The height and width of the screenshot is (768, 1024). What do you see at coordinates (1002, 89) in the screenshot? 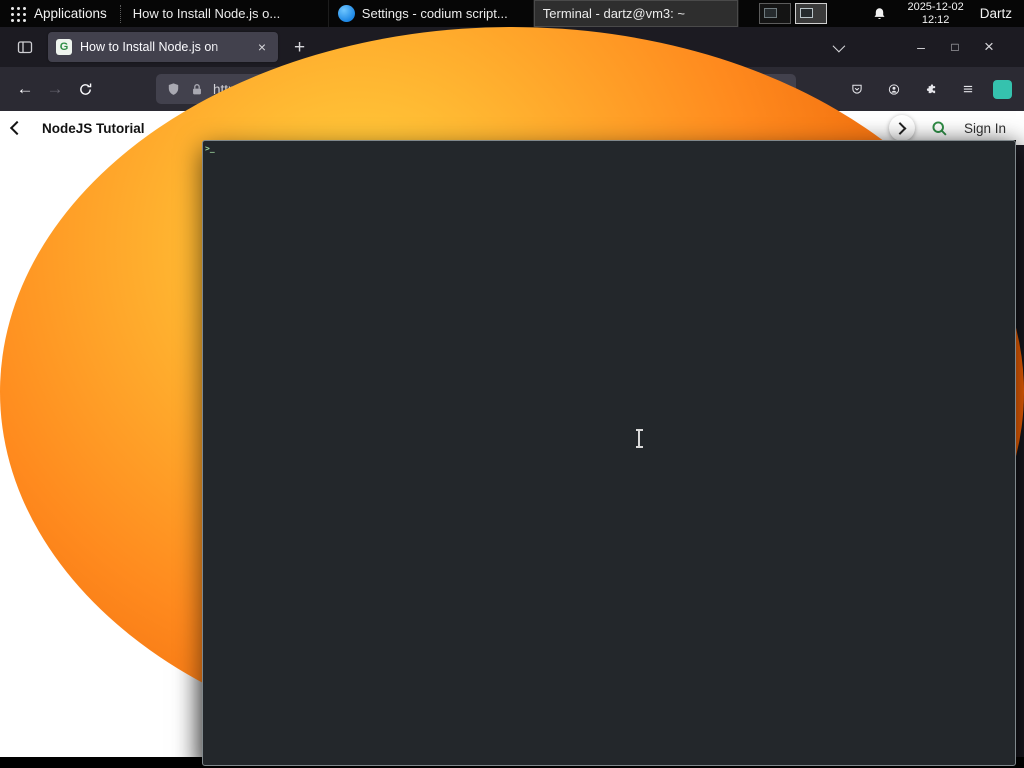
I see `sidebar-extension-icon` at bounding box center [1002, 89].